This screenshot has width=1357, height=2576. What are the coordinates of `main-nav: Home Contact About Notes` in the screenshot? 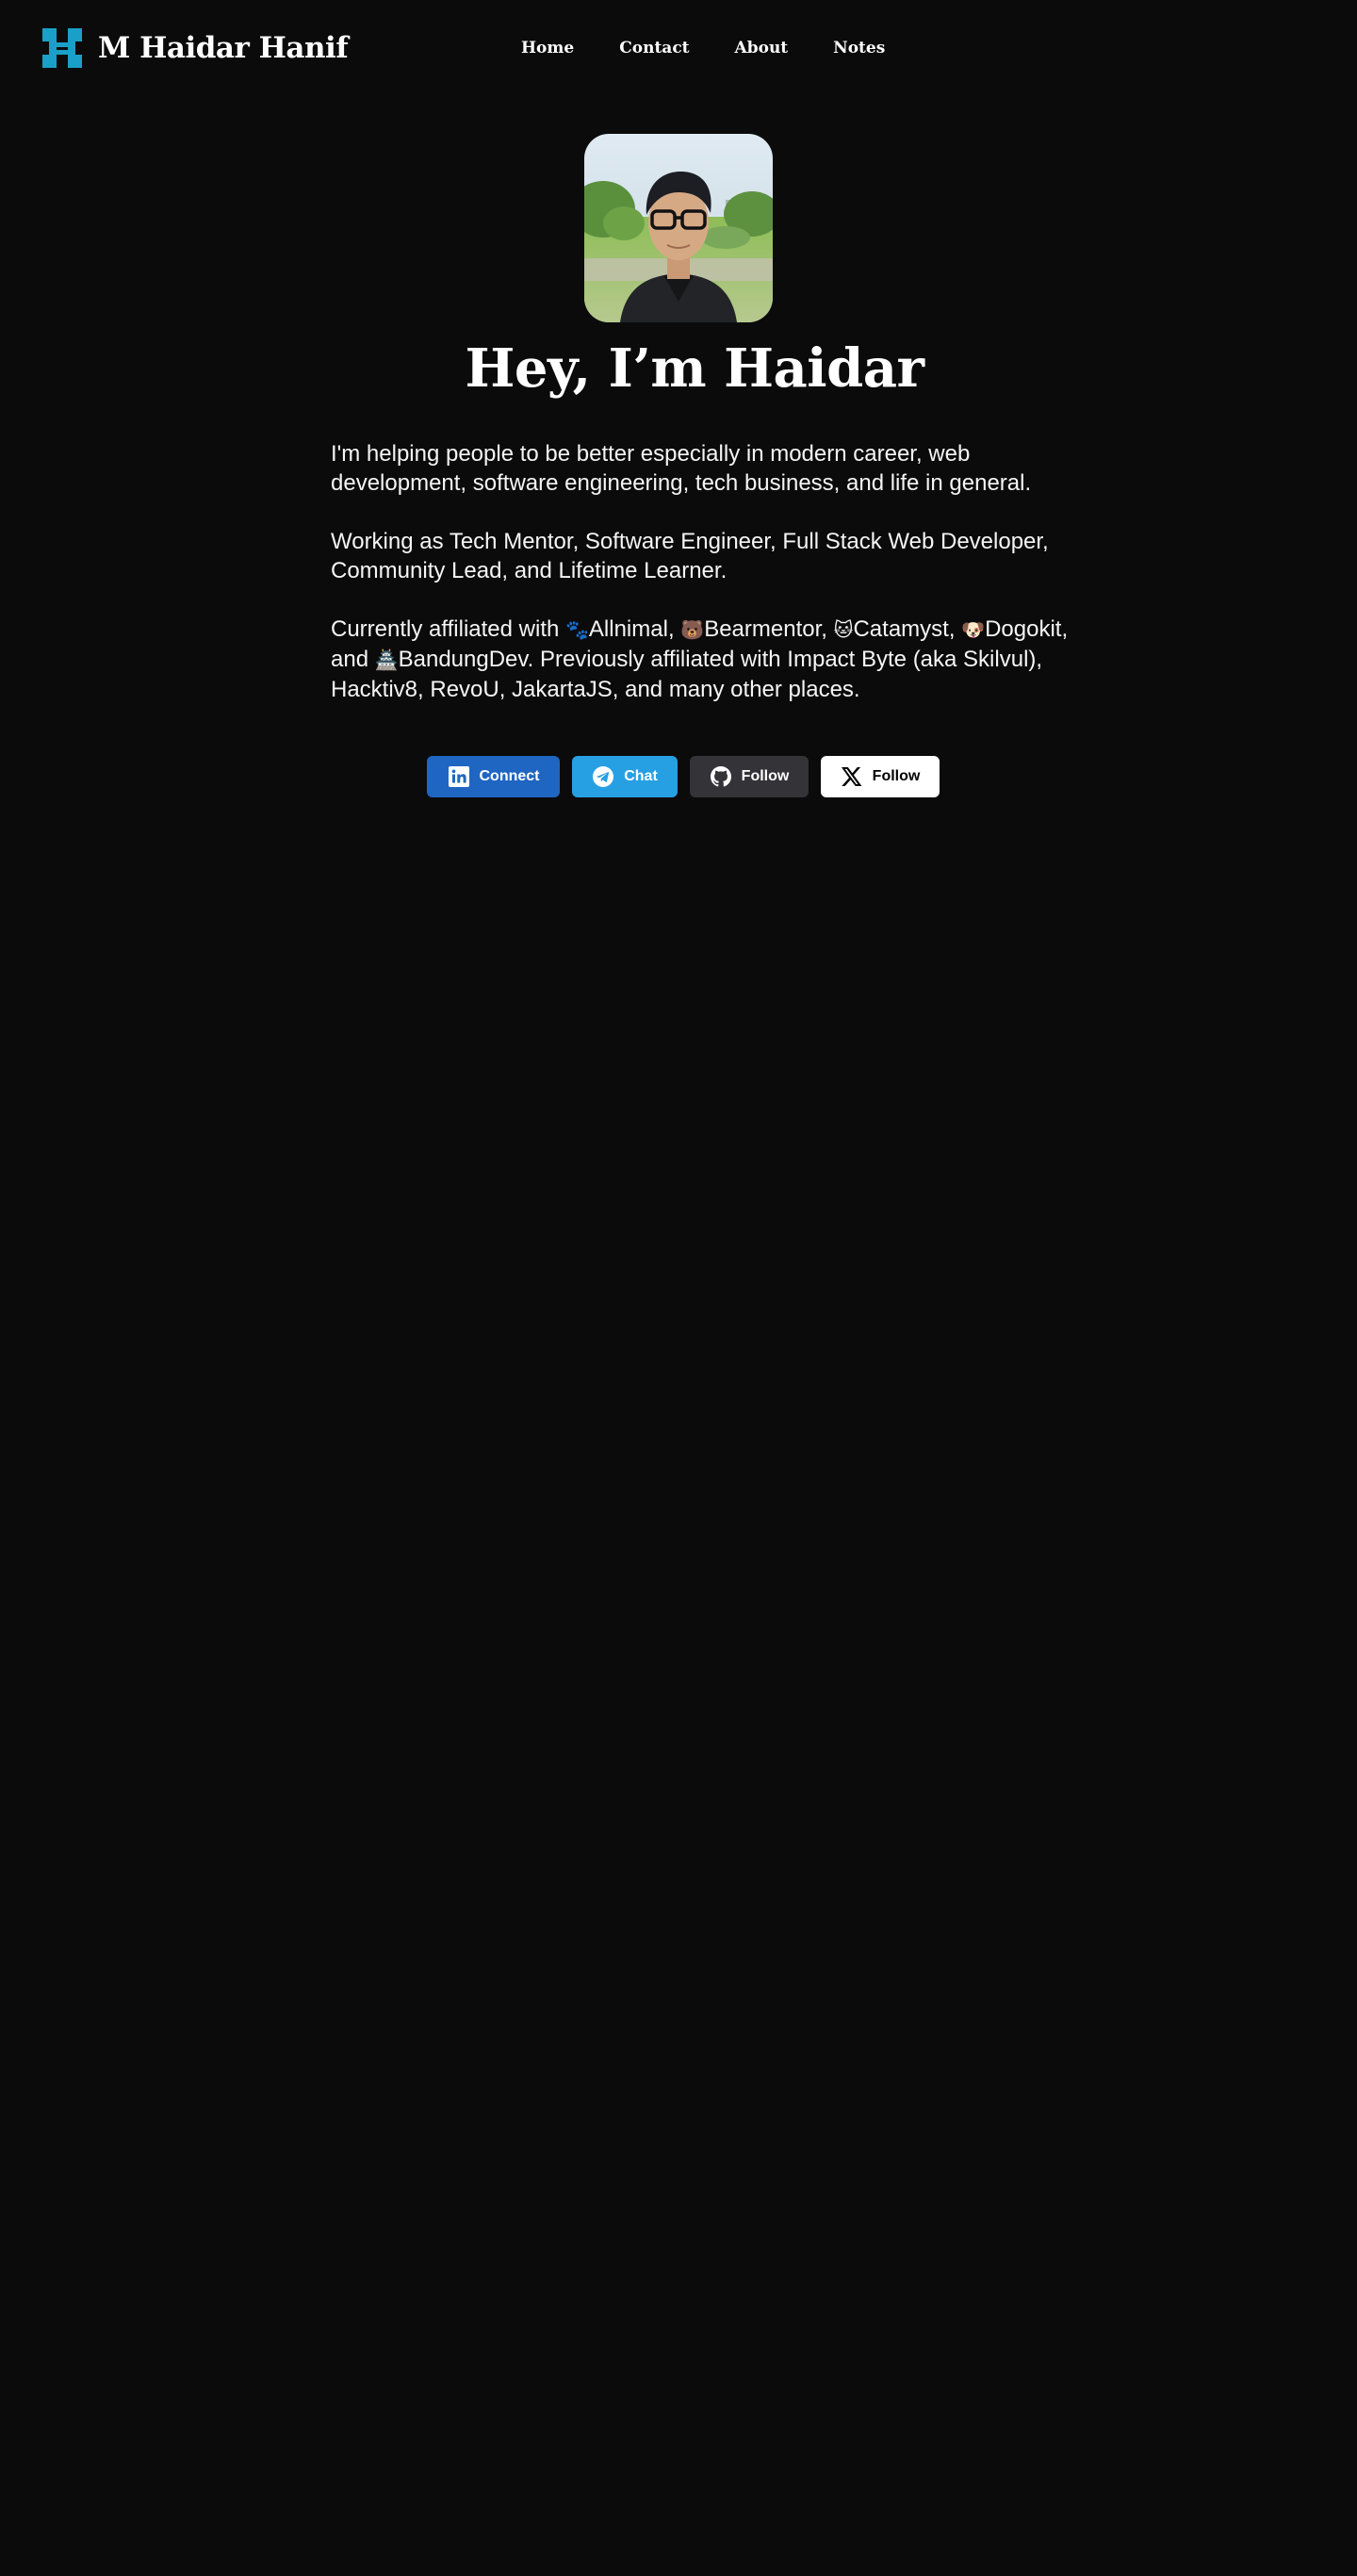 It's located at (703, 48).